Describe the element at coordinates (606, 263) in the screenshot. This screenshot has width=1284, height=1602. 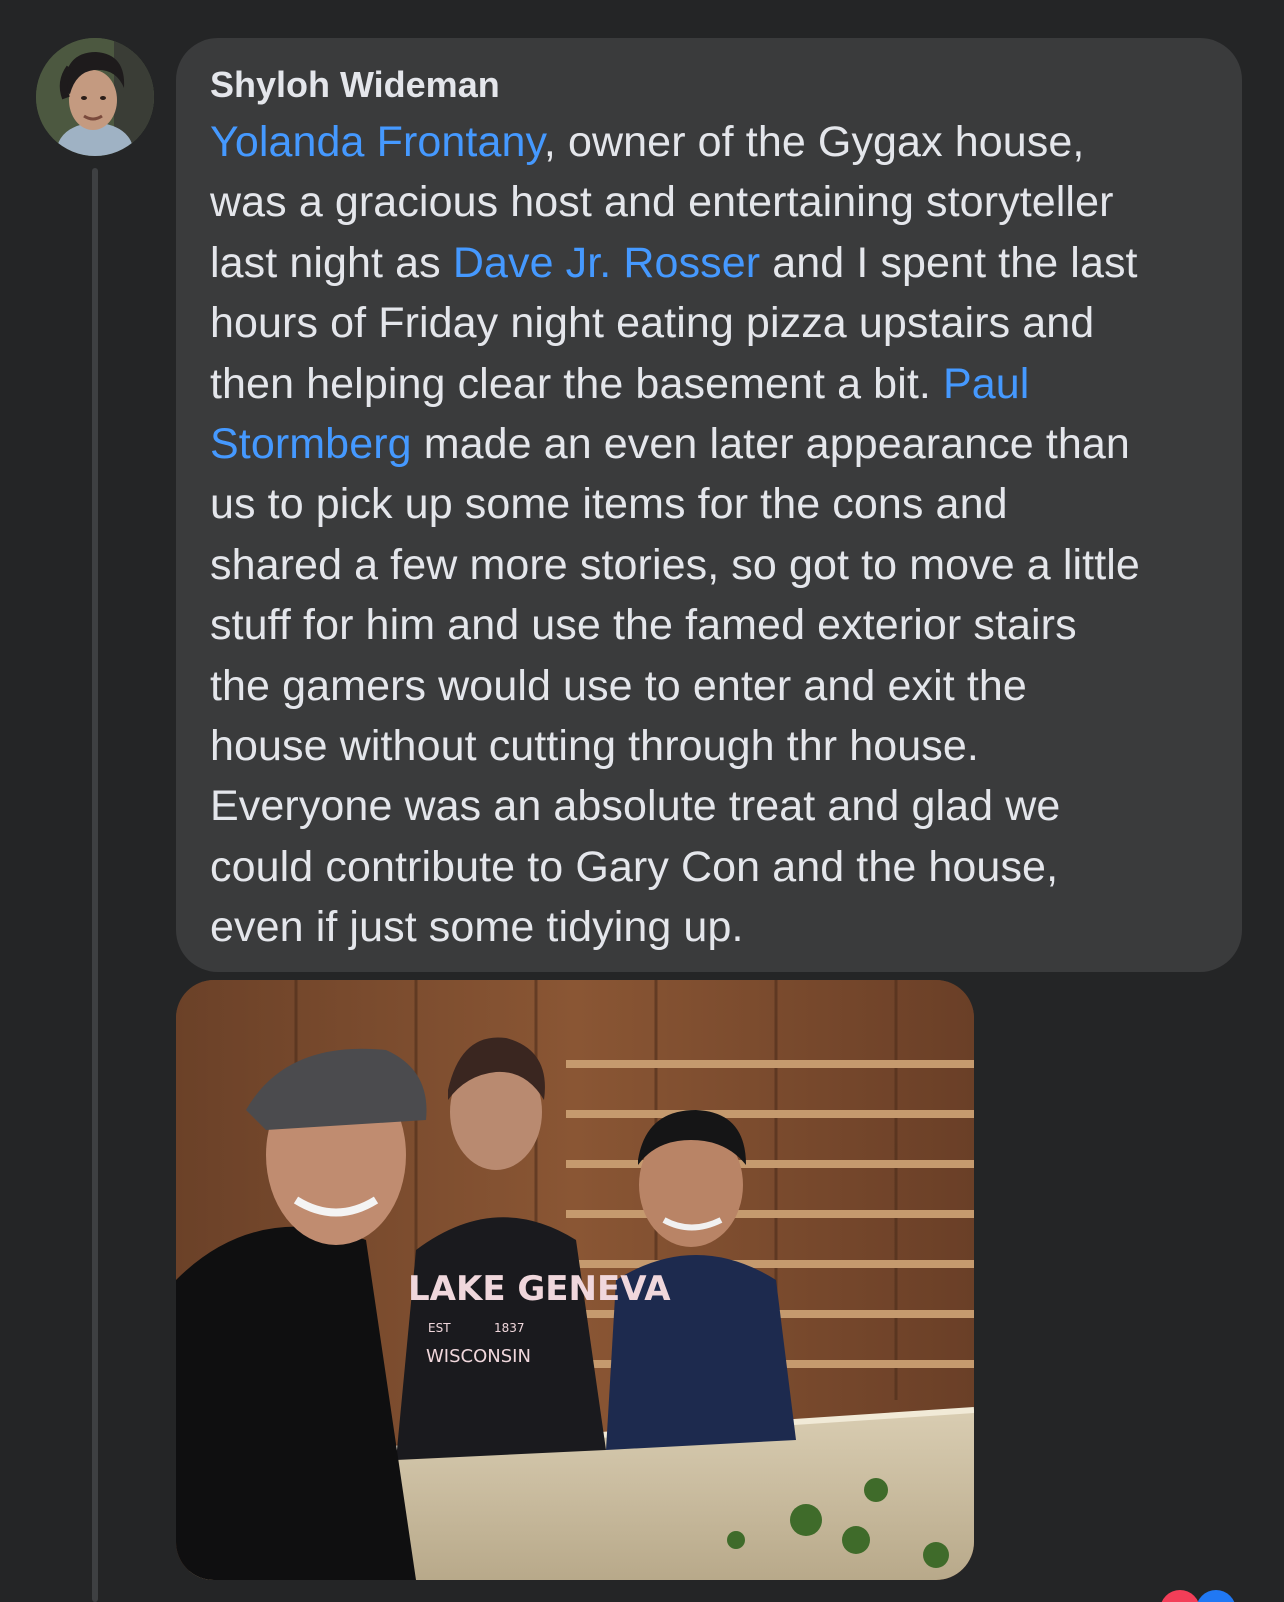
I see `mention-link: Dave Jr. Rosser` at that location.